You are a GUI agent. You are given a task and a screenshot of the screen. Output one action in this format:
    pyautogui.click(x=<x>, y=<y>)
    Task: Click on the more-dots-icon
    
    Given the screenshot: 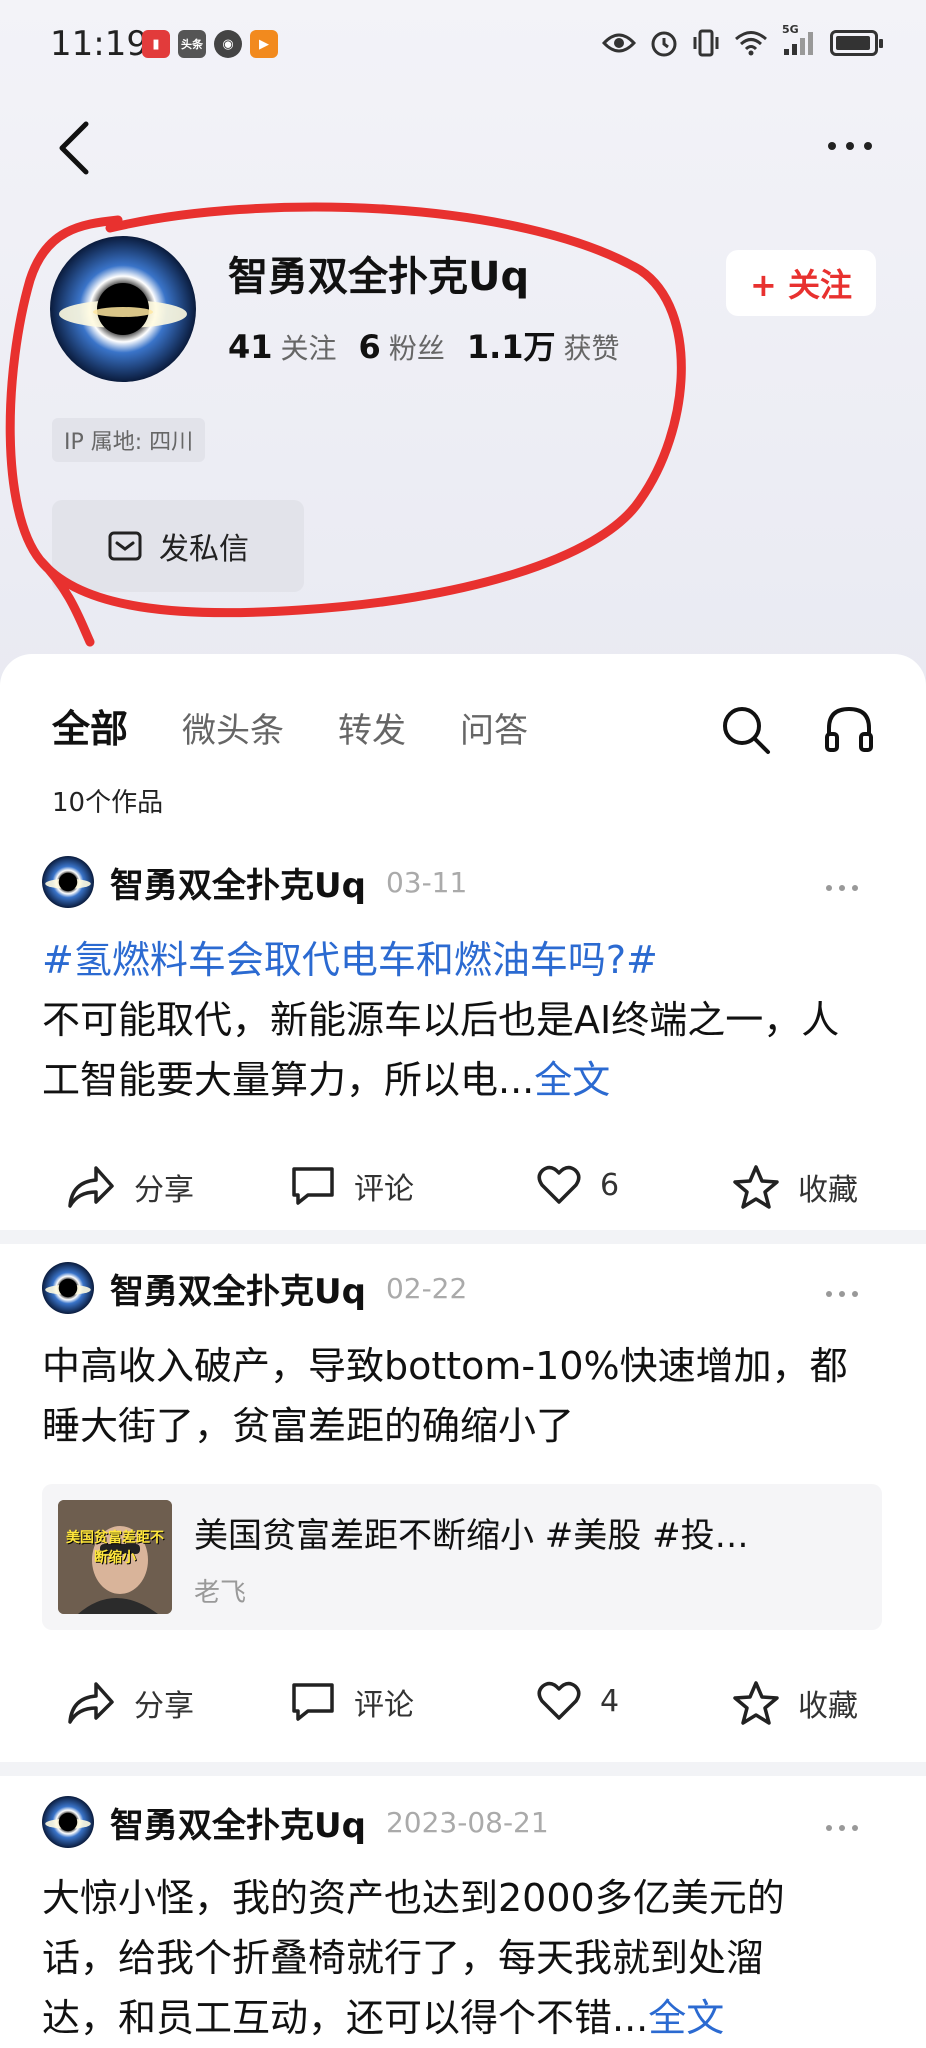 What is the action you would take?
    pyautogui.click(x=850, y=146)
    